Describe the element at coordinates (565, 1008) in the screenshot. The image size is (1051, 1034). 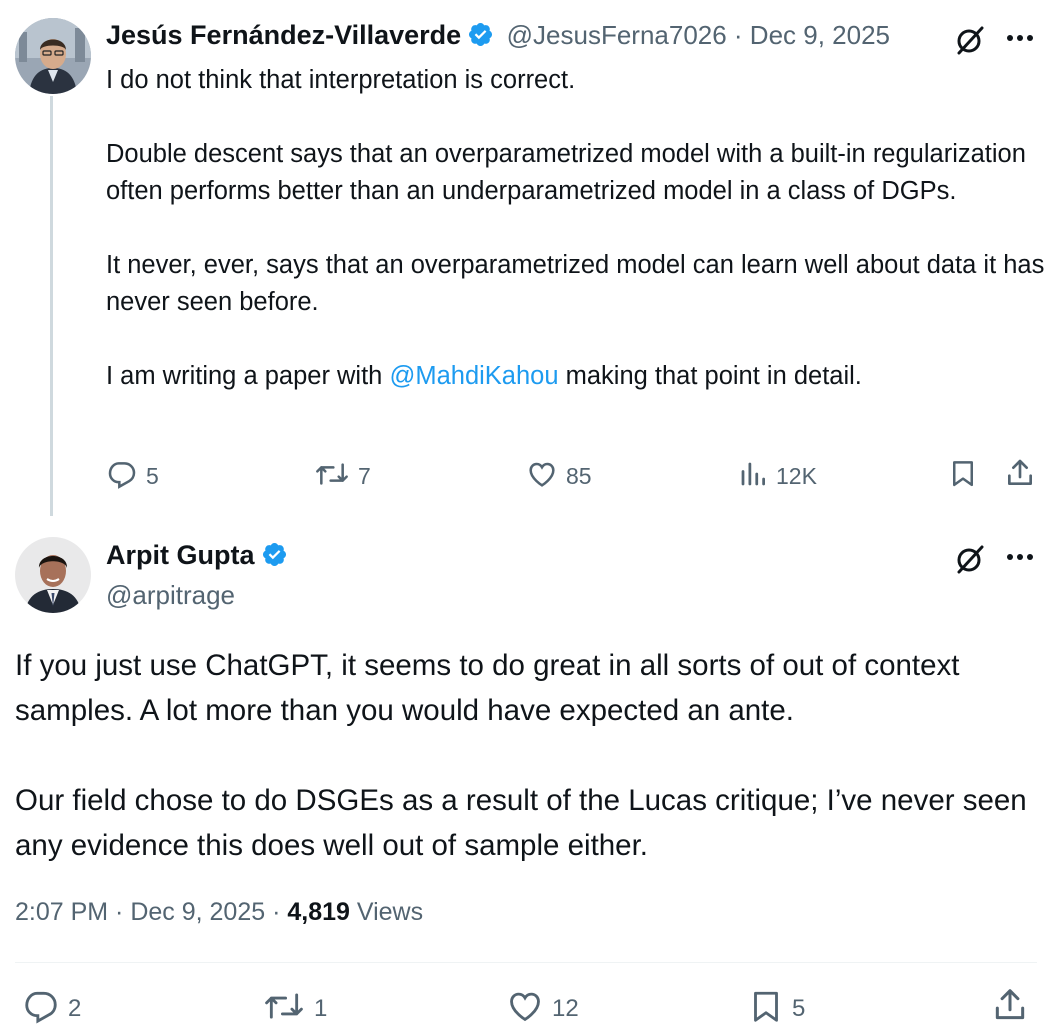
I see `like-count: 12` at that location.